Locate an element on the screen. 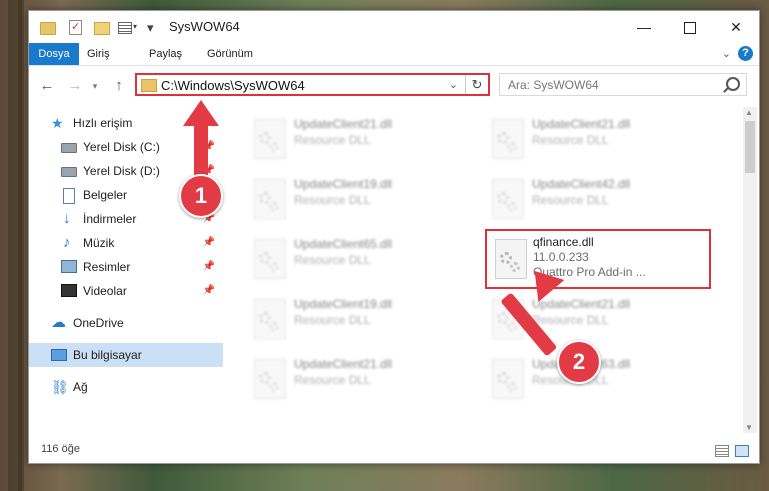 This screenshot has height=491, width=769. step-badge-2: 2 is located at coordinates (579, 362).